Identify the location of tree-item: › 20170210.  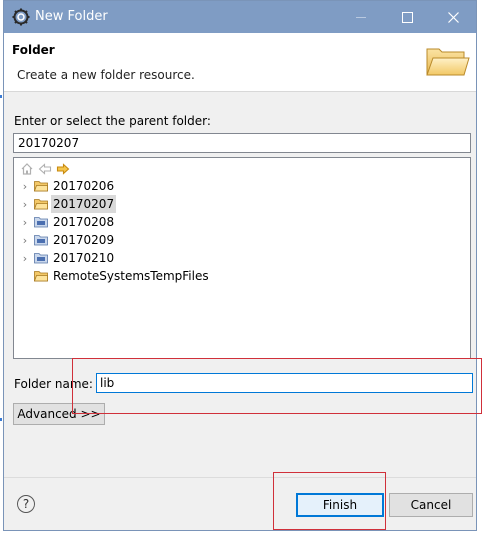
(65, 258).